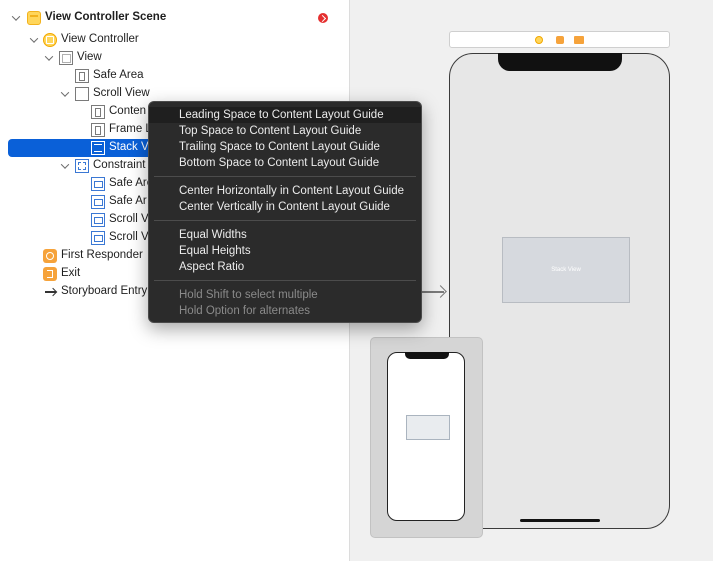 This screenshot has height=561, width=713. I want to click on outline-label: View, so click(89, 57).